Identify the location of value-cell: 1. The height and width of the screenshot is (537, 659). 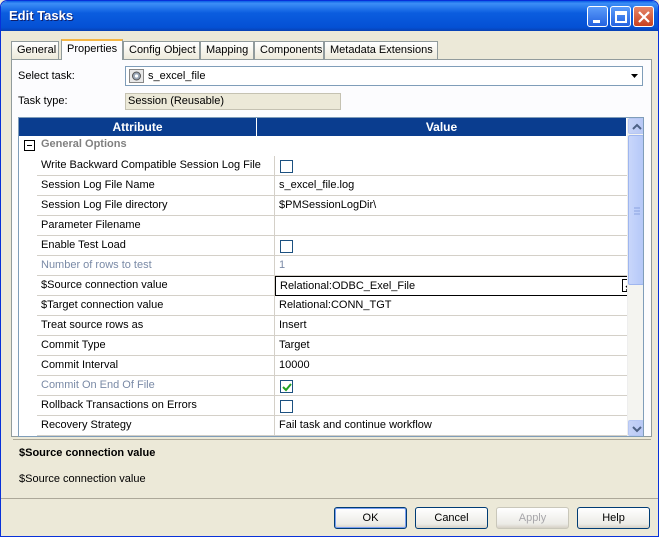
(282, 265).